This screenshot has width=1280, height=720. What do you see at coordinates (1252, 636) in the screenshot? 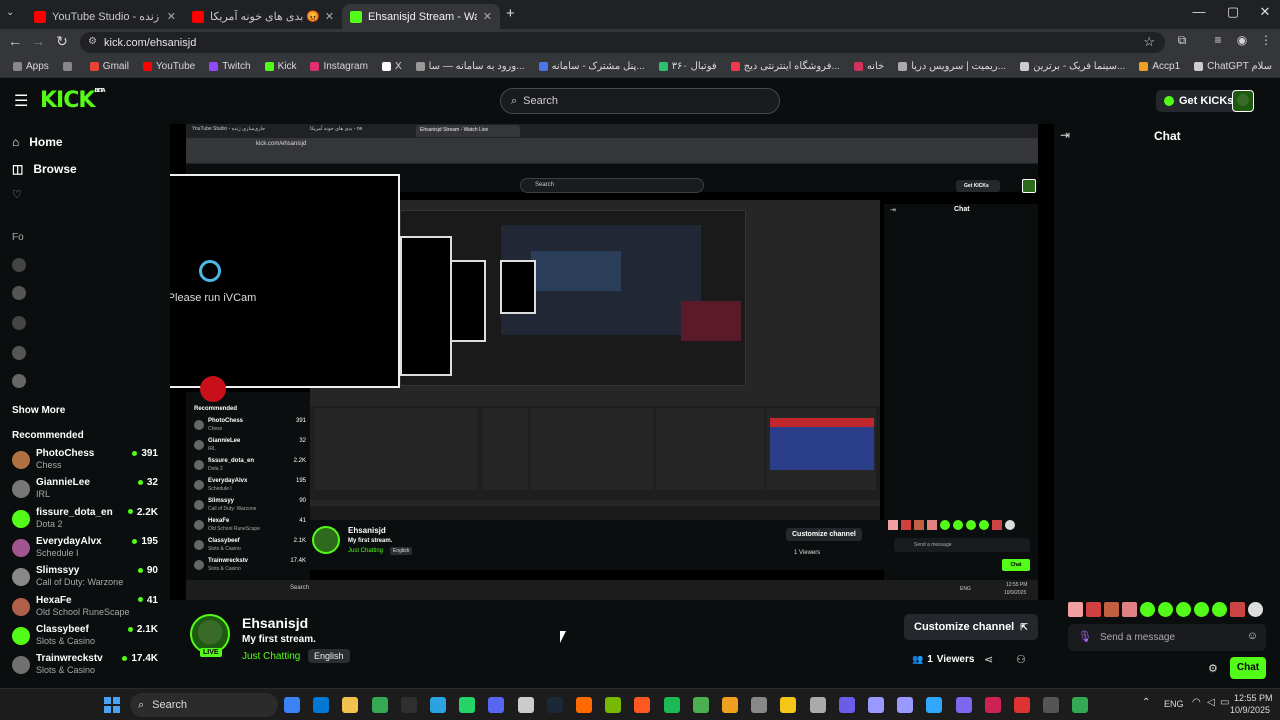
I see `emoji-icon: ☺` at bounding box center [1252, 636].